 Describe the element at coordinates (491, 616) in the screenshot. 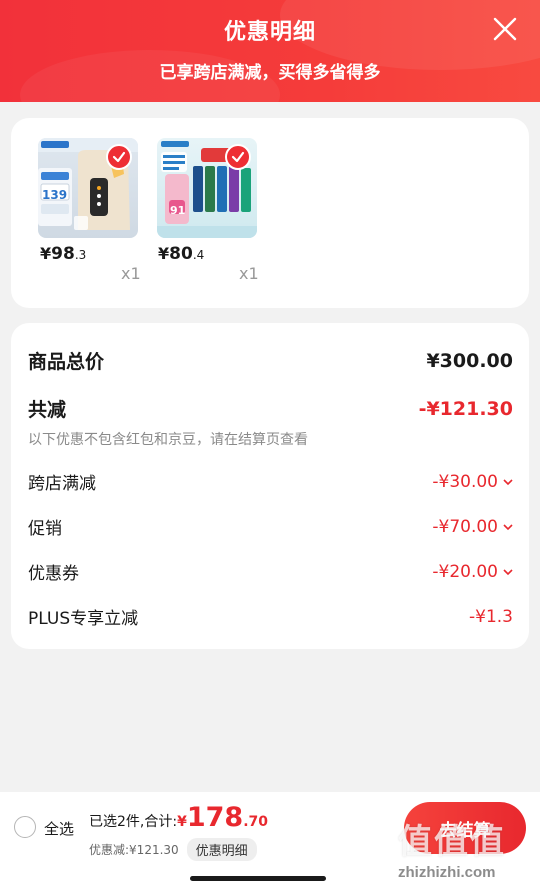

I see `discount-item-value: -¥1.3` at that location.